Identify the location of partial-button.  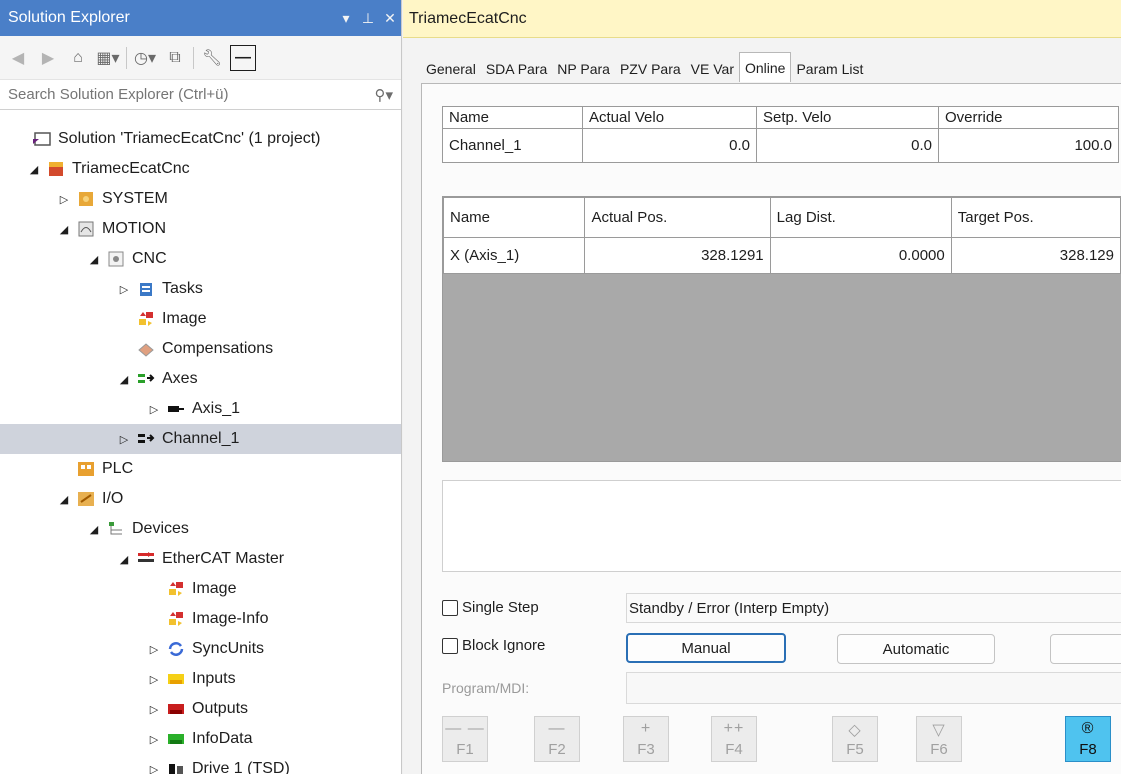
(1085, 649).